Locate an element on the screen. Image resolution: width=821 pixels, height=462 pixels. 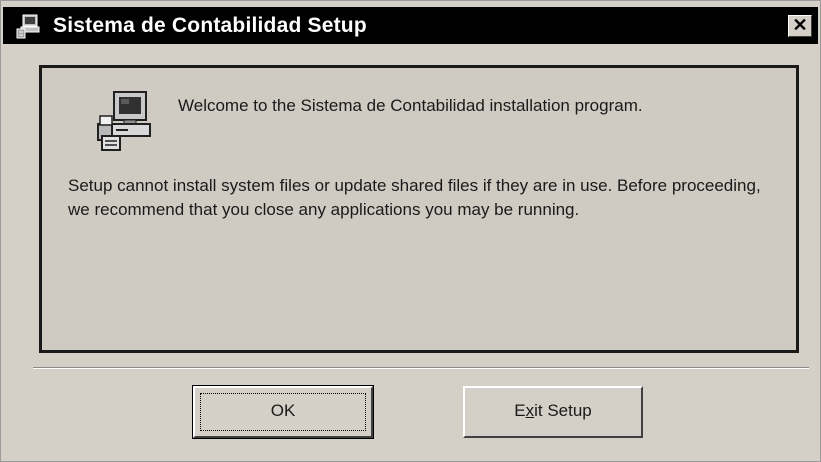
close-button: ✕ is located at coordinates (800, 26).